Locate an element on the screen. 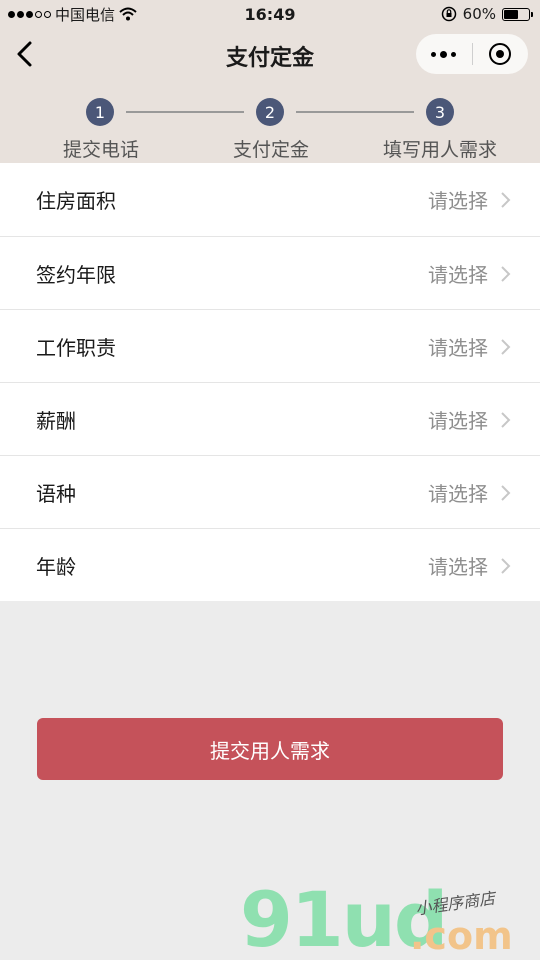 The width and height of the screenshot is (540, 960). form-row-contract-term: 签约年限 请选择 is located at coordinates (270, 272).